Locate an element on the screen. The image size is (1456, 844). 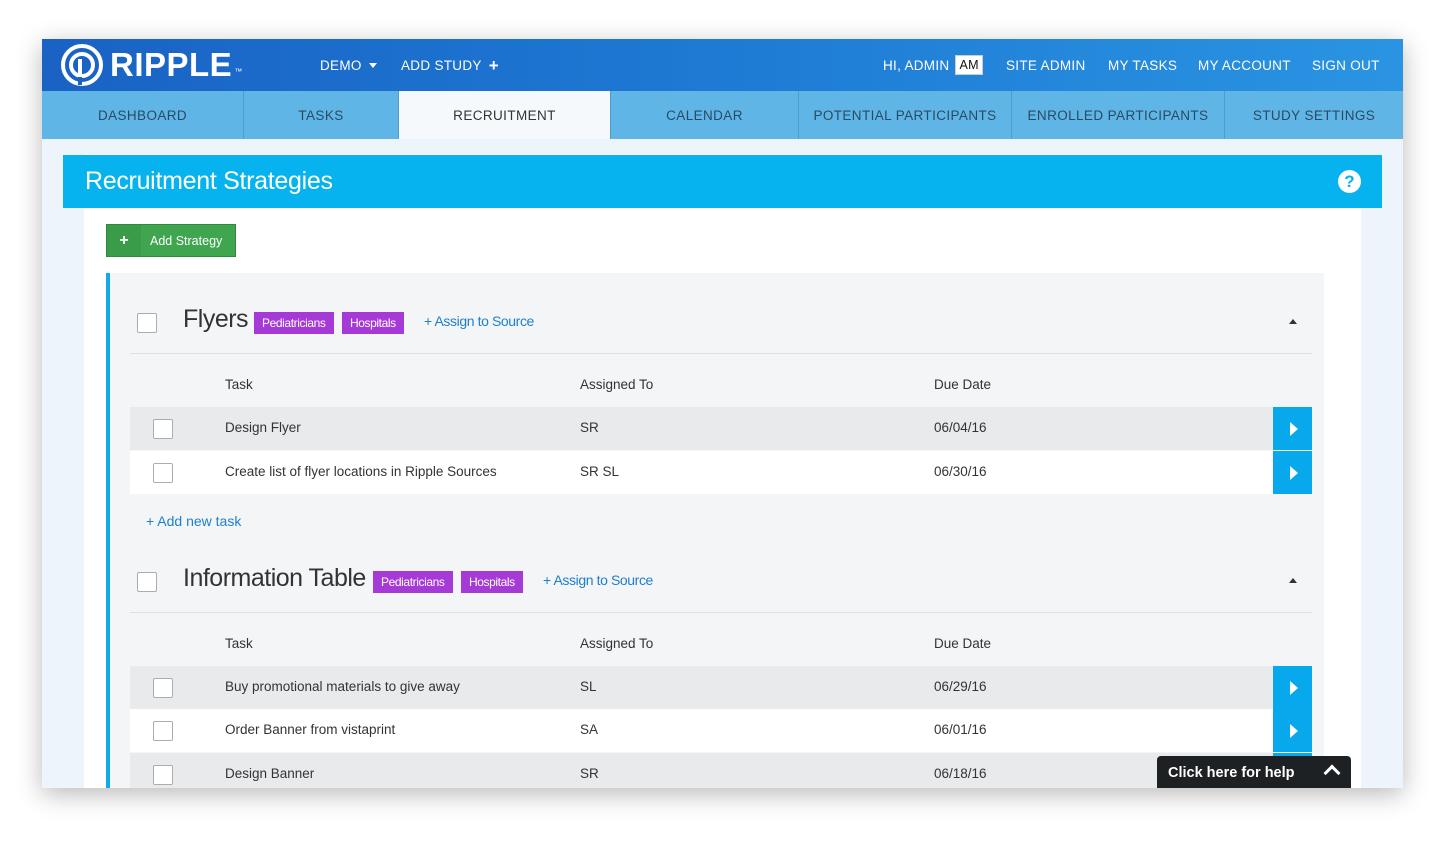
help-icon: ? is located at coordinates (1349, 181).